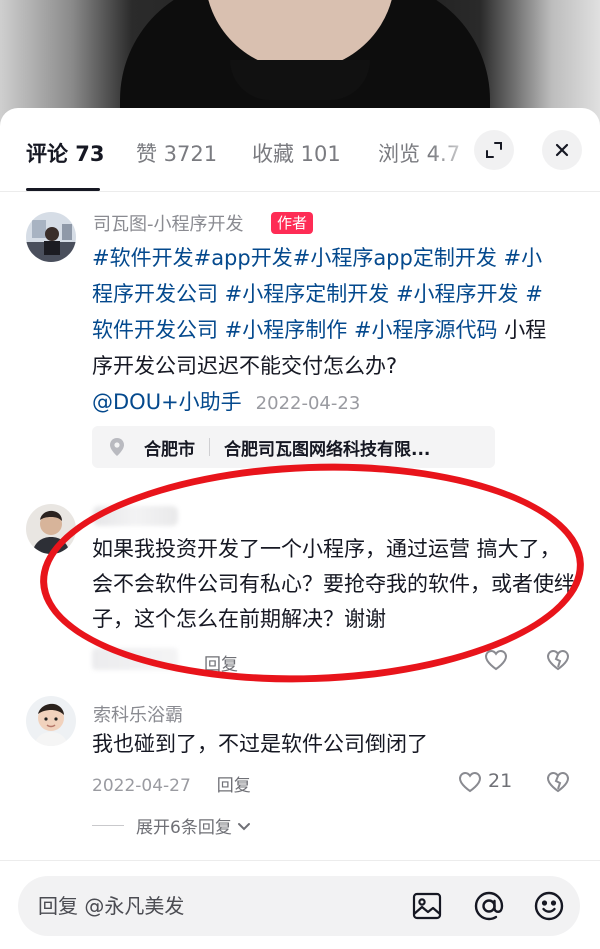 This screenshot has height=949, width=600. I want to click on commenter-name: 索科乐浴霸, so click(138, 714).